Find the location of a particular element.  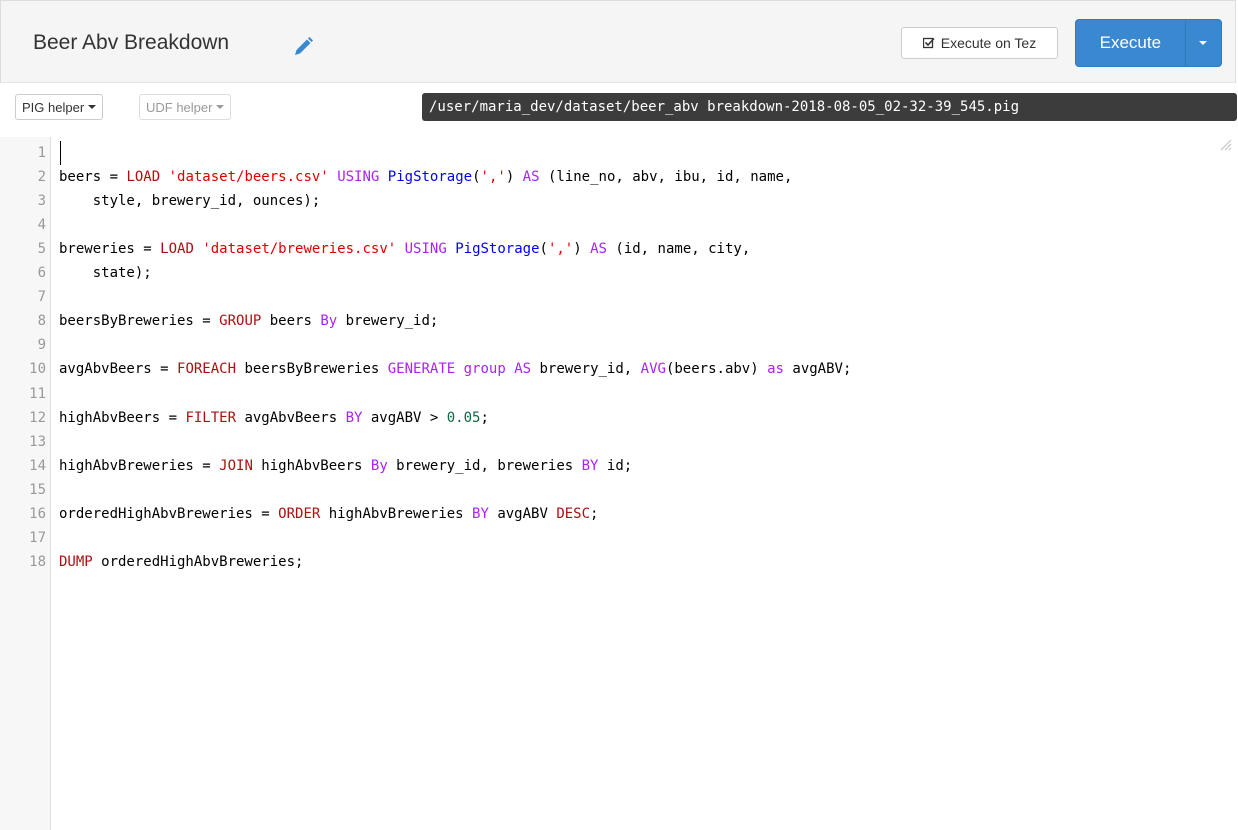

code-token: (beers.abv) is located at coordinates (716, 369).